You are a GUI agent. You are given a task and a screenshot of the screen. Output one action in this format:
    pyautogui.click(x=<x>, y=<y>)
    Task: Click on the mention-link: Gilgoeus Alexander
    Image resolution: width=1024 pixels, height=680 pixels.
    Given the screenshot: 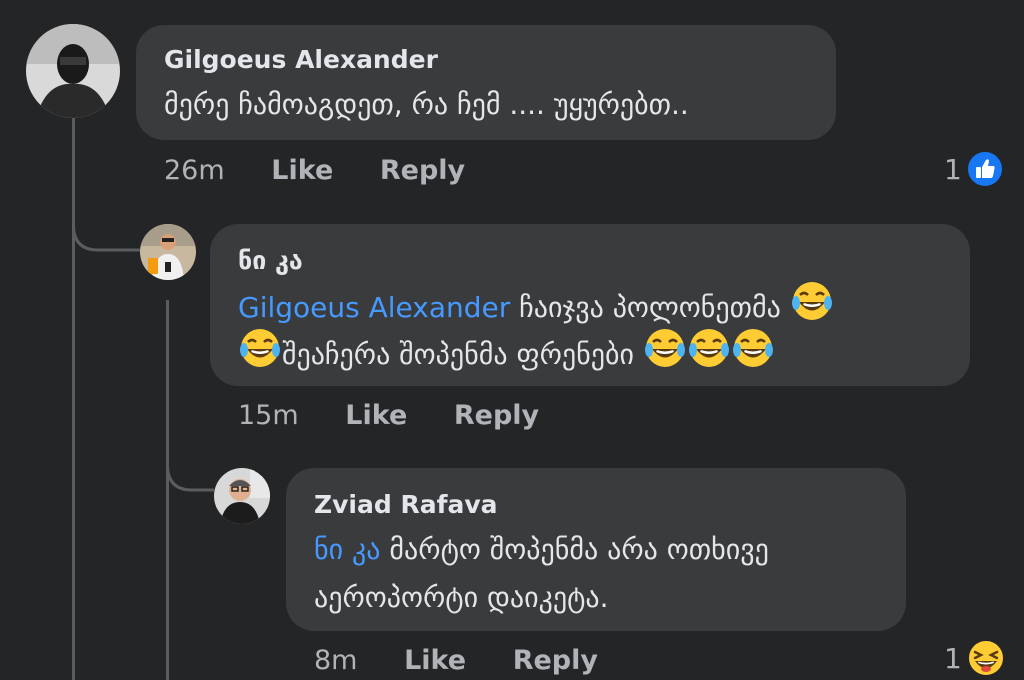 What is the action you would take?
    pyautogui.click(x=374, y=307)
    